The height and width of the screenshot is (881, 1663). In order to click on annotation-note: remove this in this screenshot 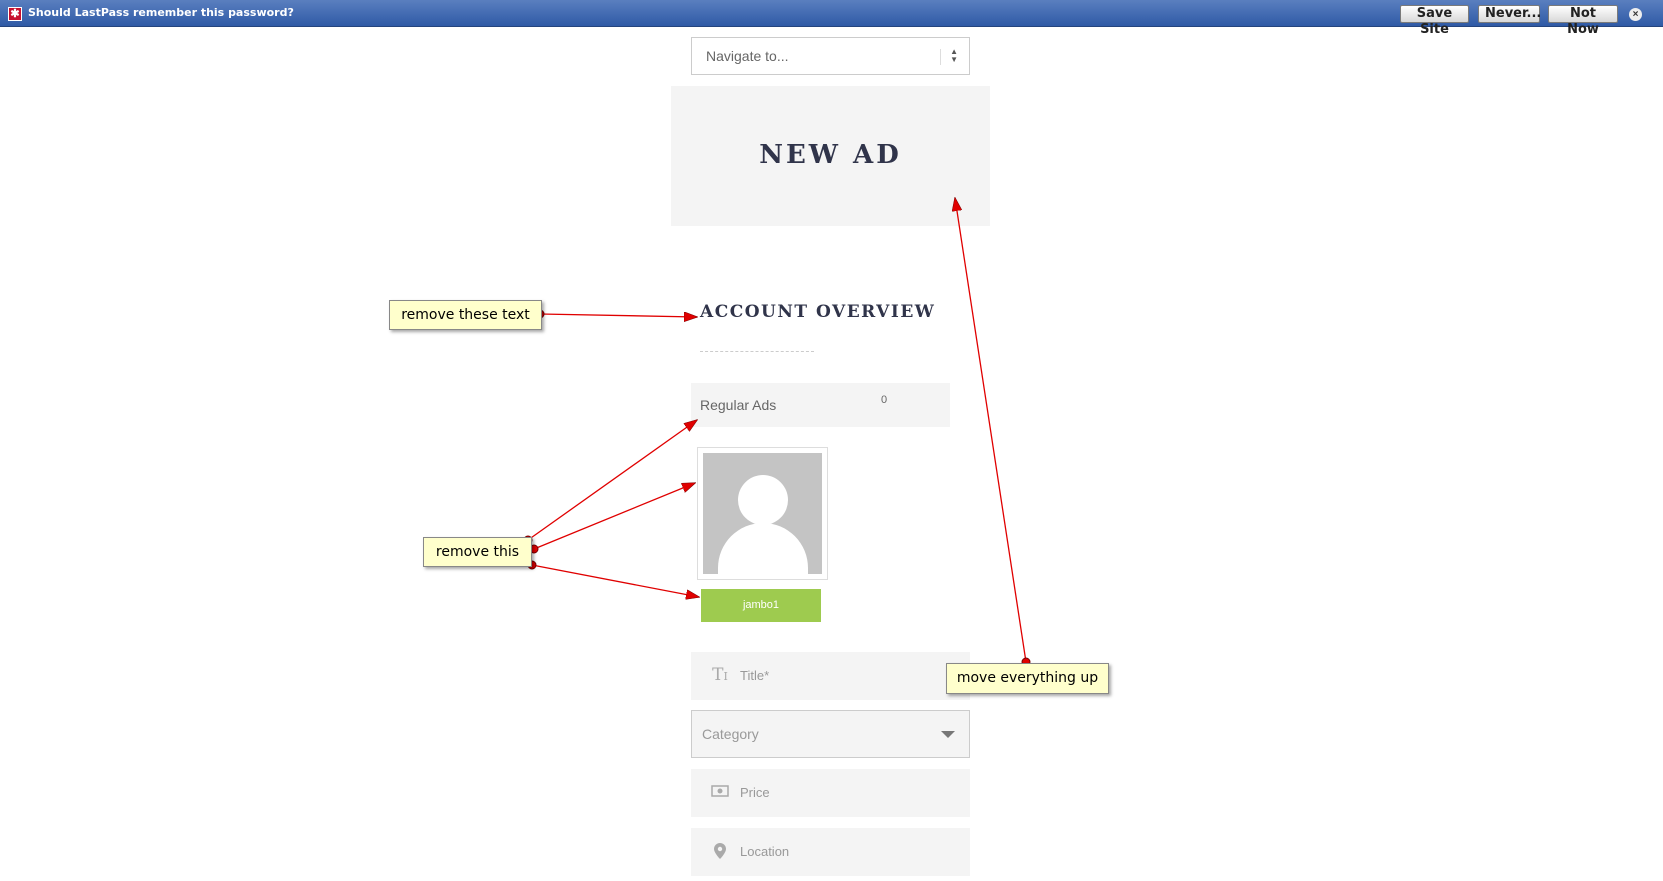, I will do `click(477, 552)`.